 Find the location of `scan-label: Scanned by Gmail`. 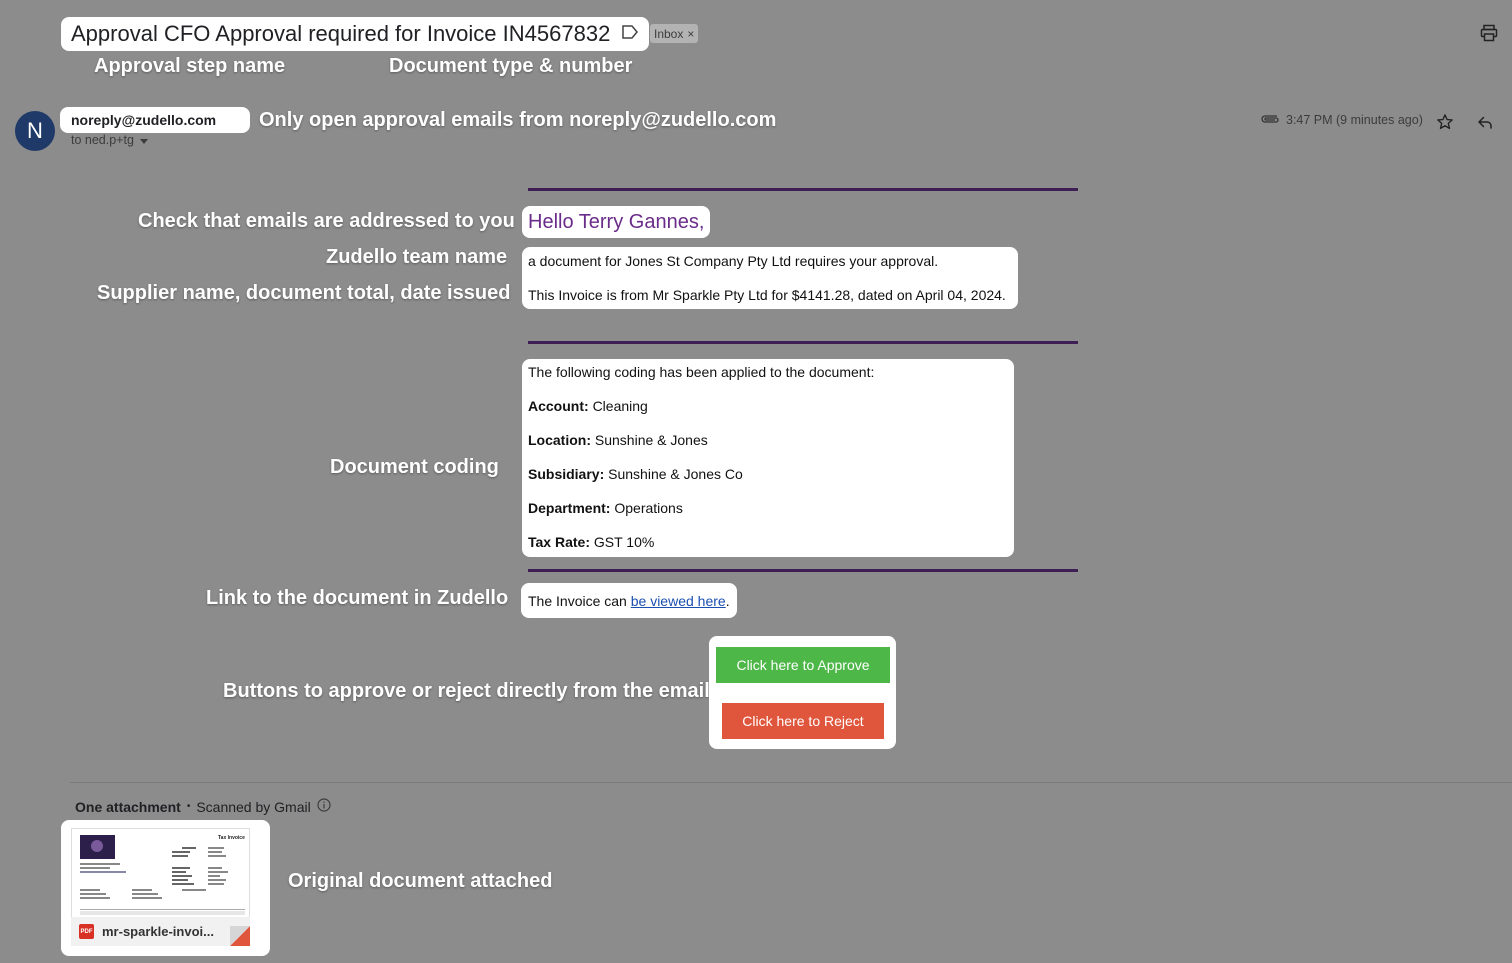

scan-label: Scanned by Gmail is located at coordinates (253, 806).